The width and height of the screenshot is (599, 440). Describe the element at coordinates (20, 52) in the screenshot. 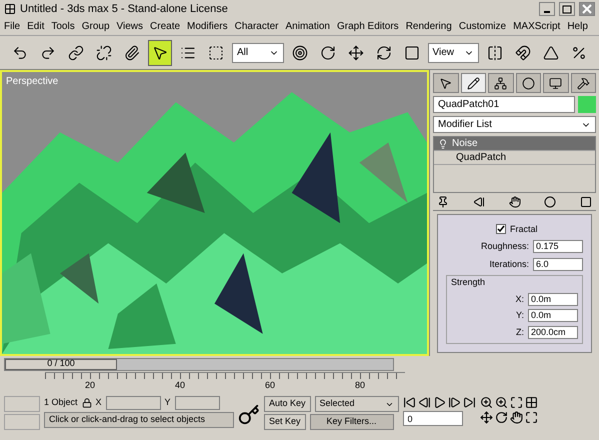

I see `undo-icon` at that location.